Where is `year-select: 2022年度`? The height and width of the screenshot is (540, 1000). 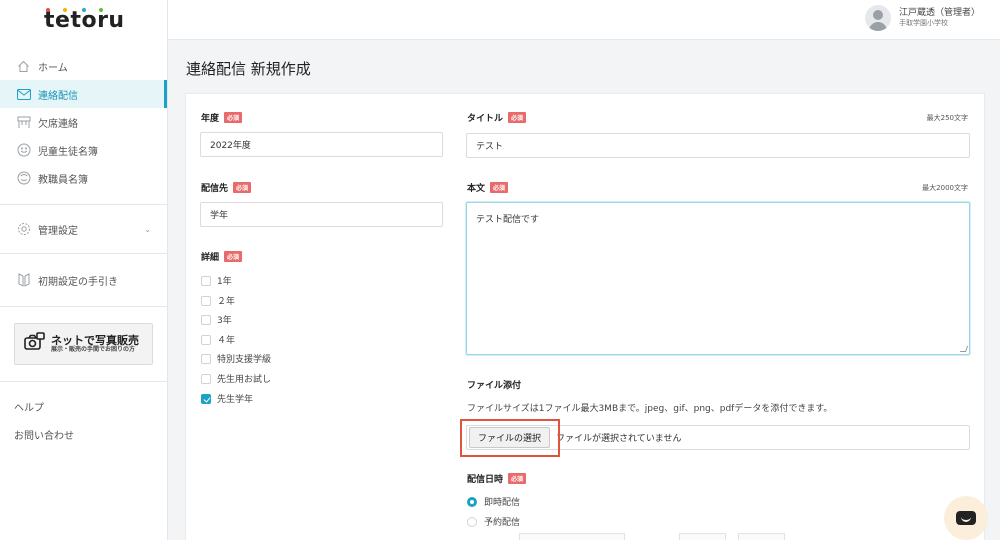
year-select: 2022年度 is located at coordinates (321, 144).